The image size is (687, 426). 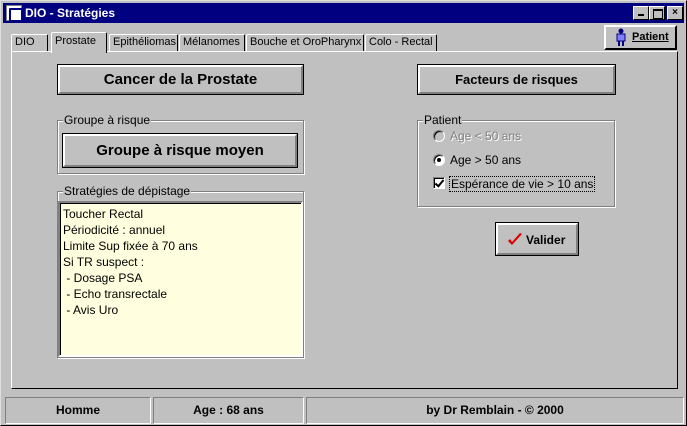 What do you see at coordinates (495, 410) in the screenshot?
I see `status-credit: by Dr Remblain - © 2000` at bounding box center [495, 410].